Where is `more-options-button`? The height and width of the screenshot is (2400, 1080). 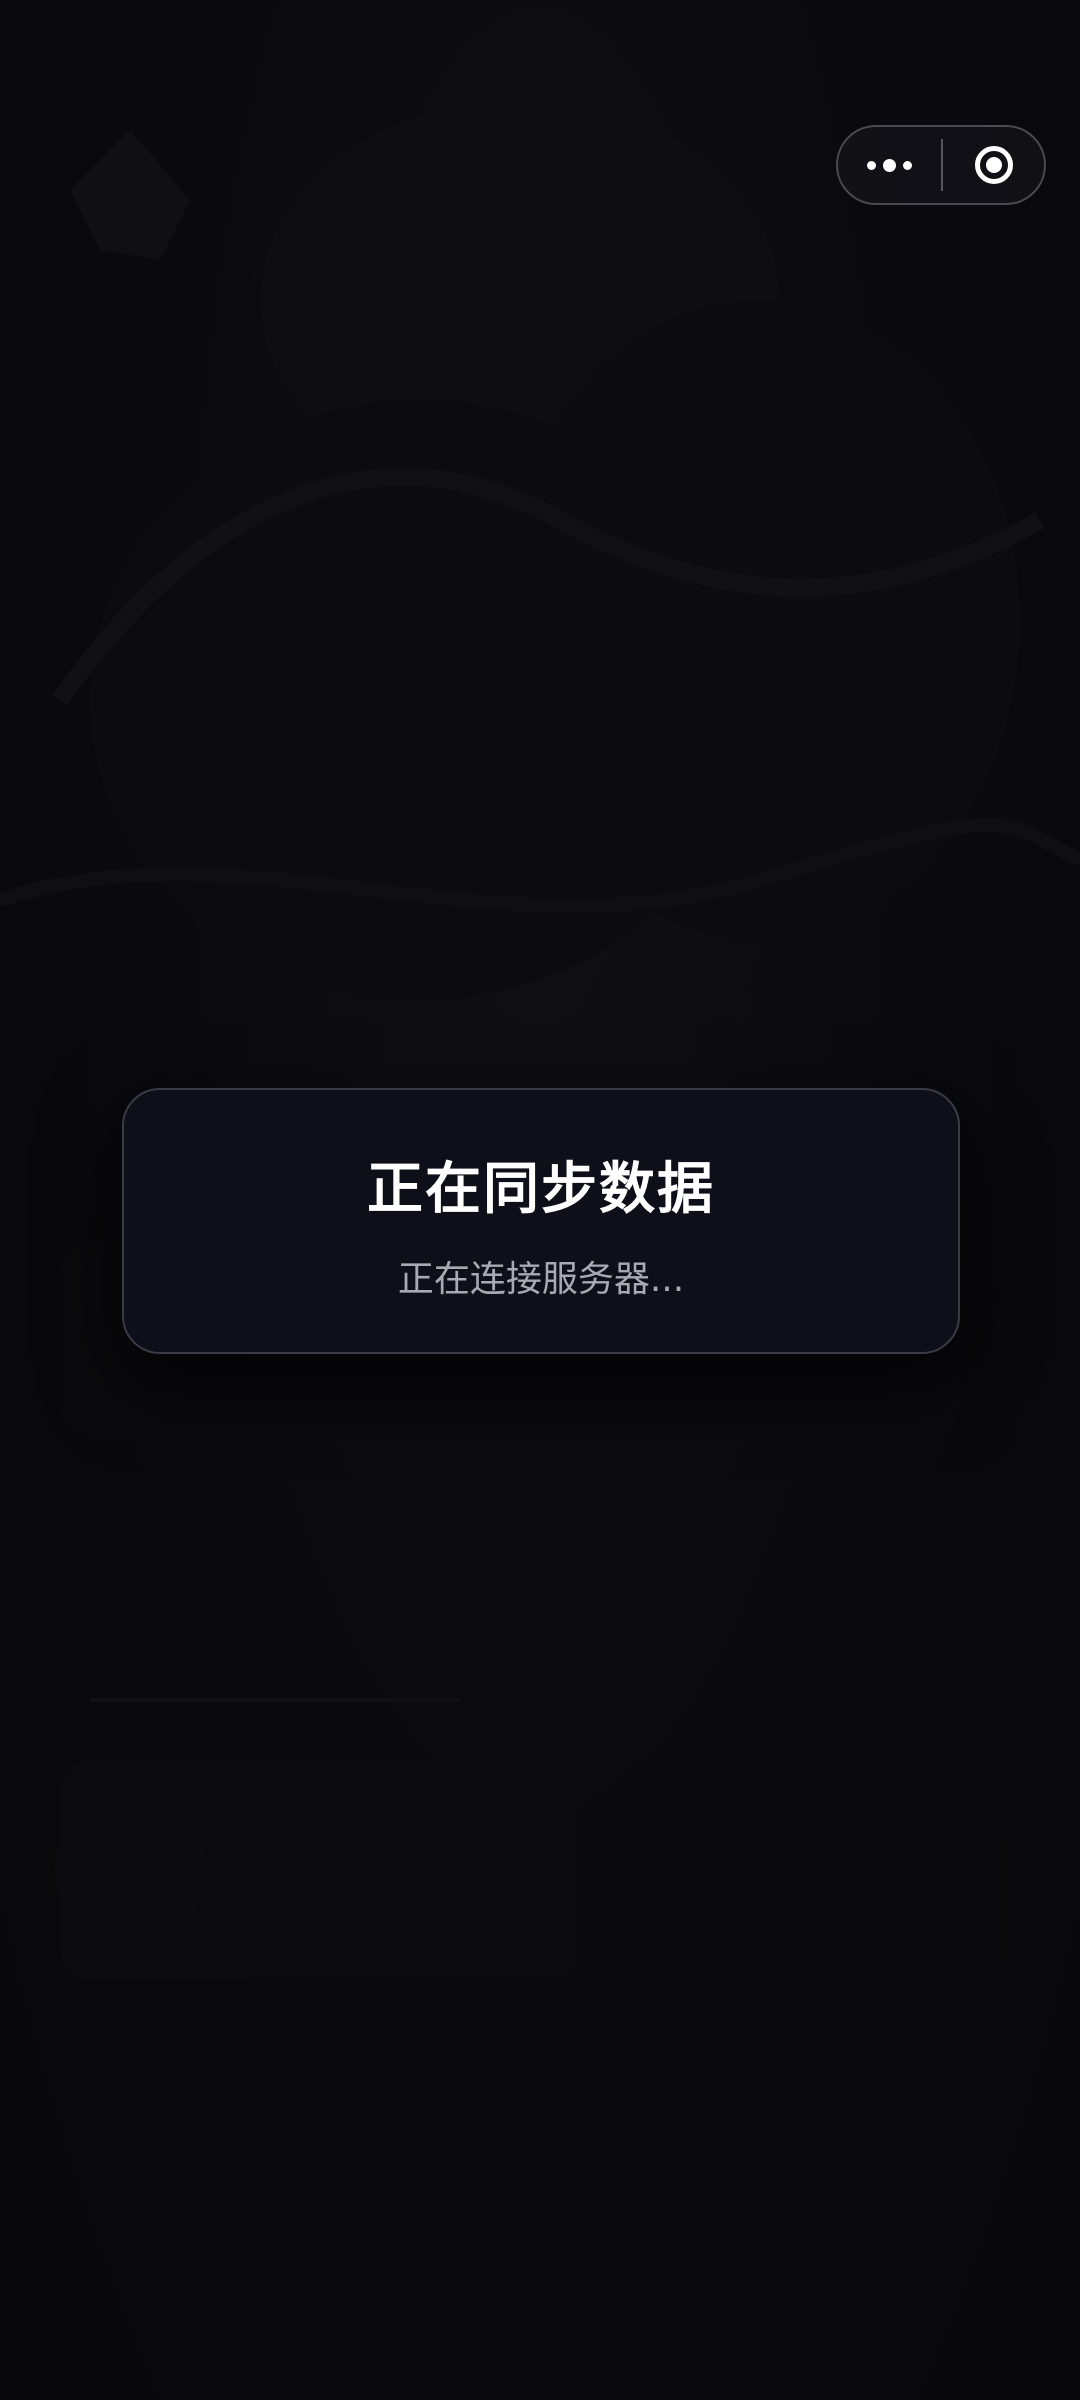 more-options-button is located at coordinates (889, 165).